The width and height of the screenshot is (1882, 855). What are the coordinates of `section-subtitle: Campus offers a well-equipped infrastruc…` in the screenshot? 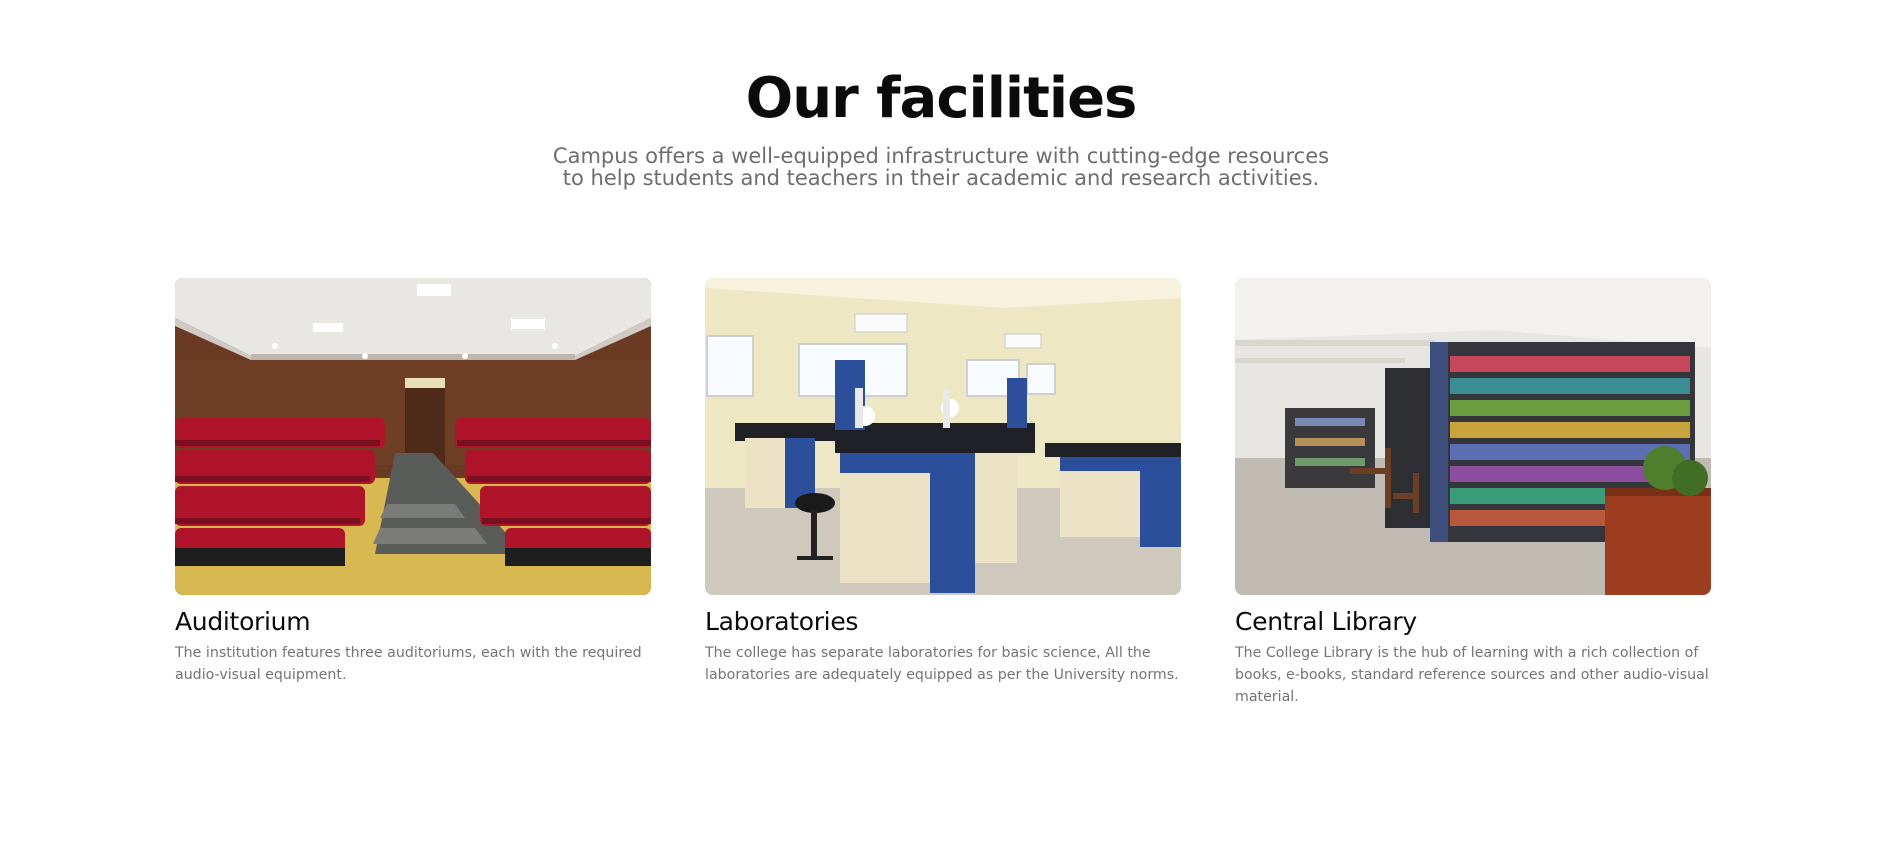 It's located at (941, 167).